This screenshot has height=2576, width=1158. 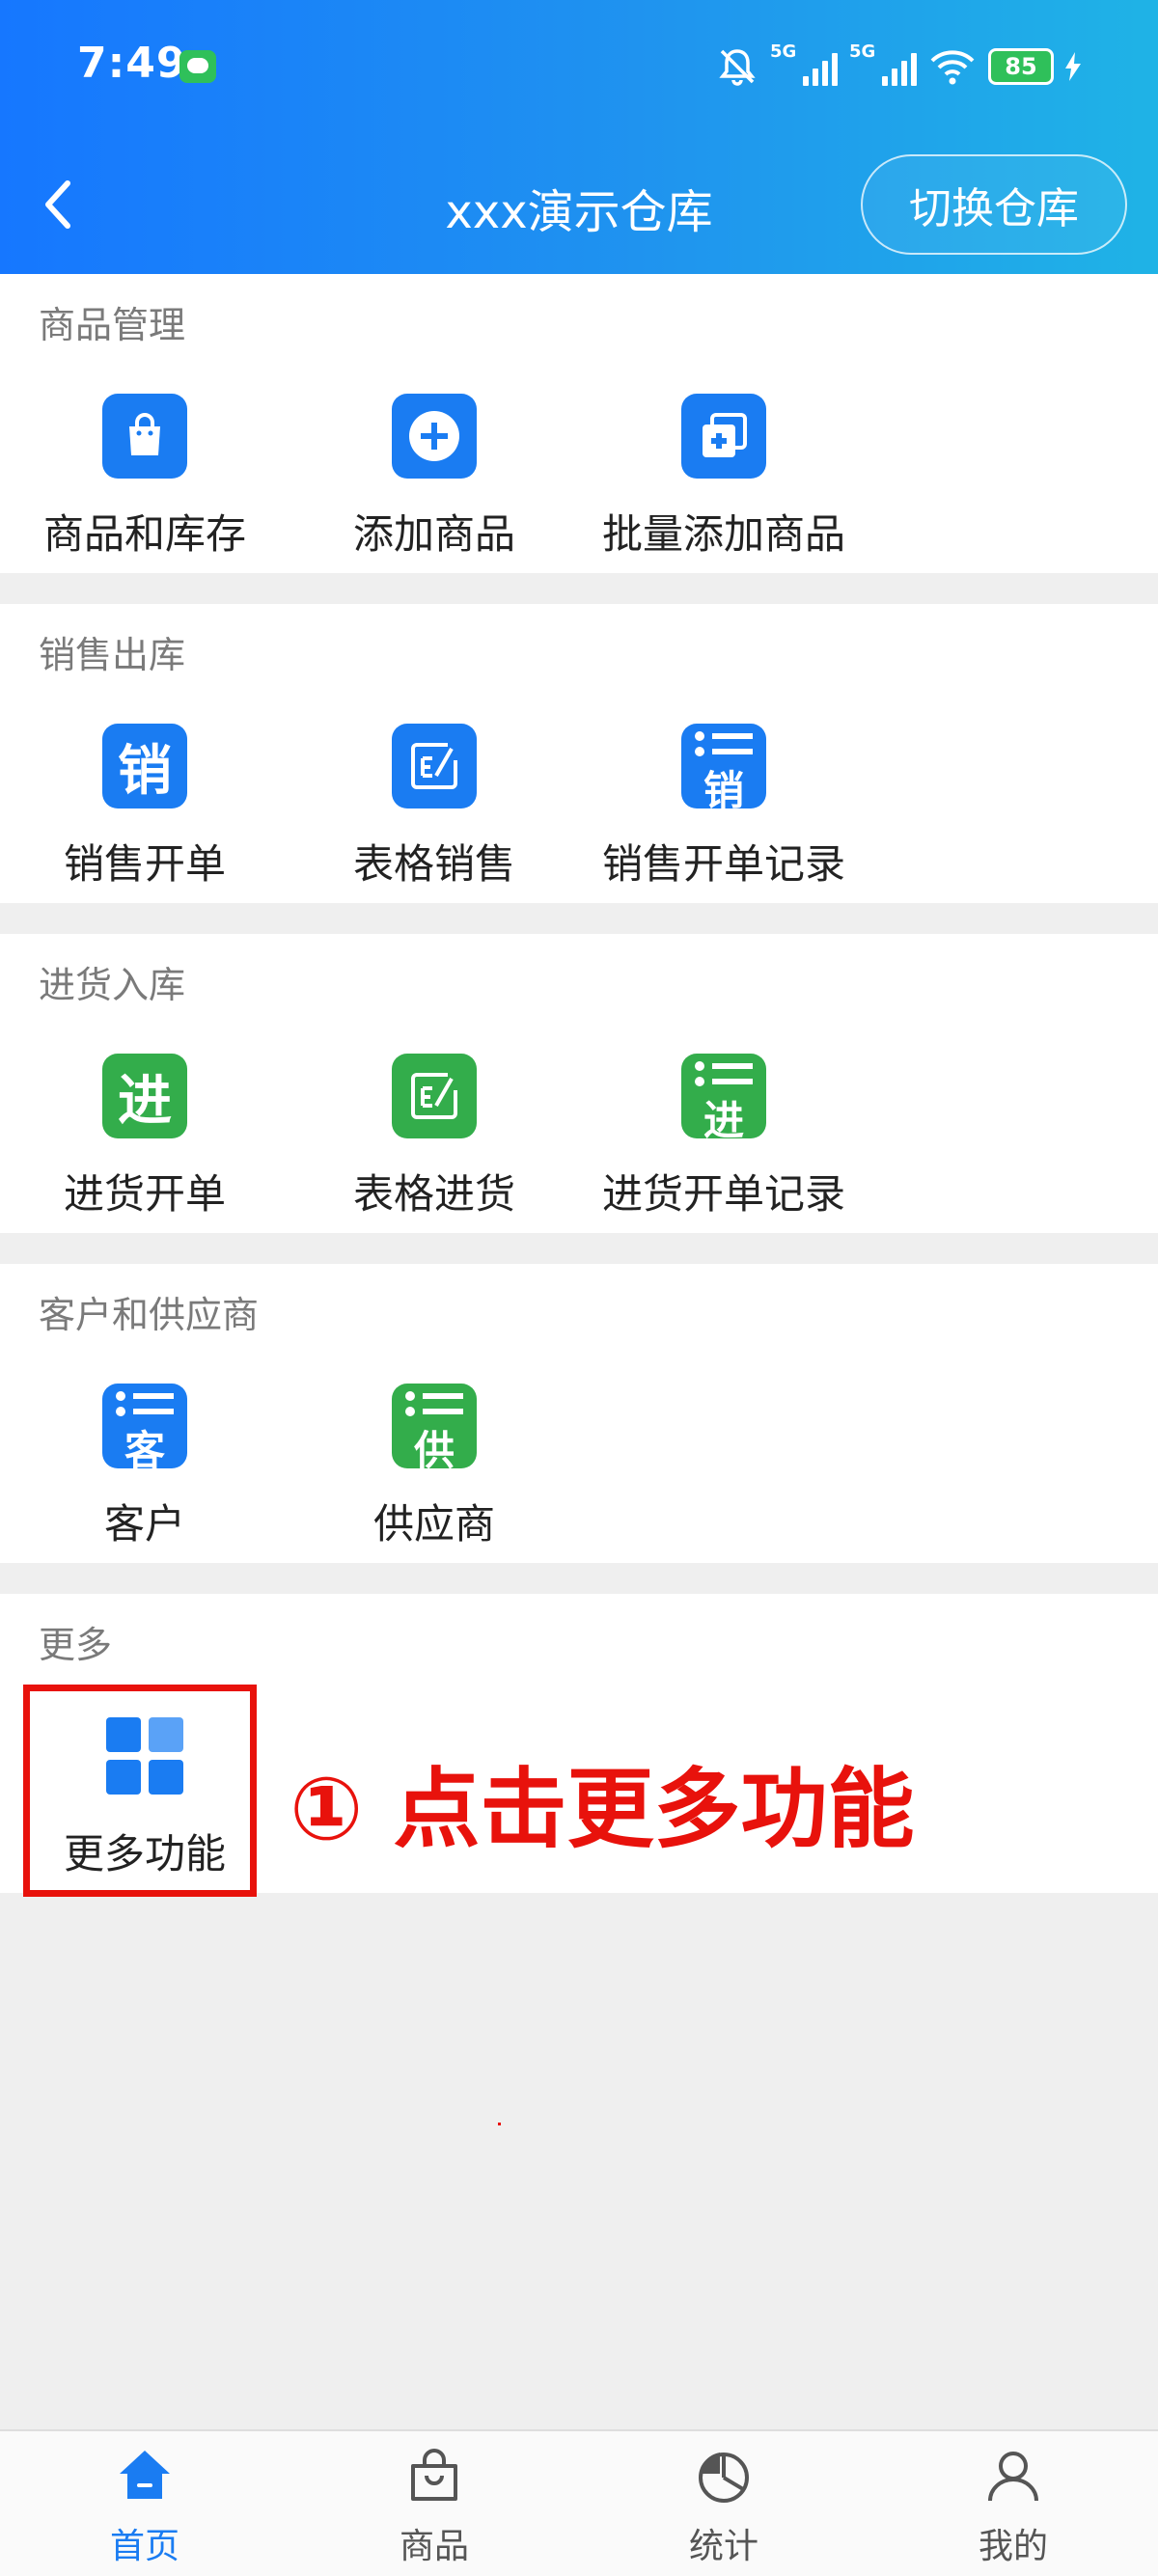 I want to click on icon-glyph: 进, so click(x=723, y=1117).